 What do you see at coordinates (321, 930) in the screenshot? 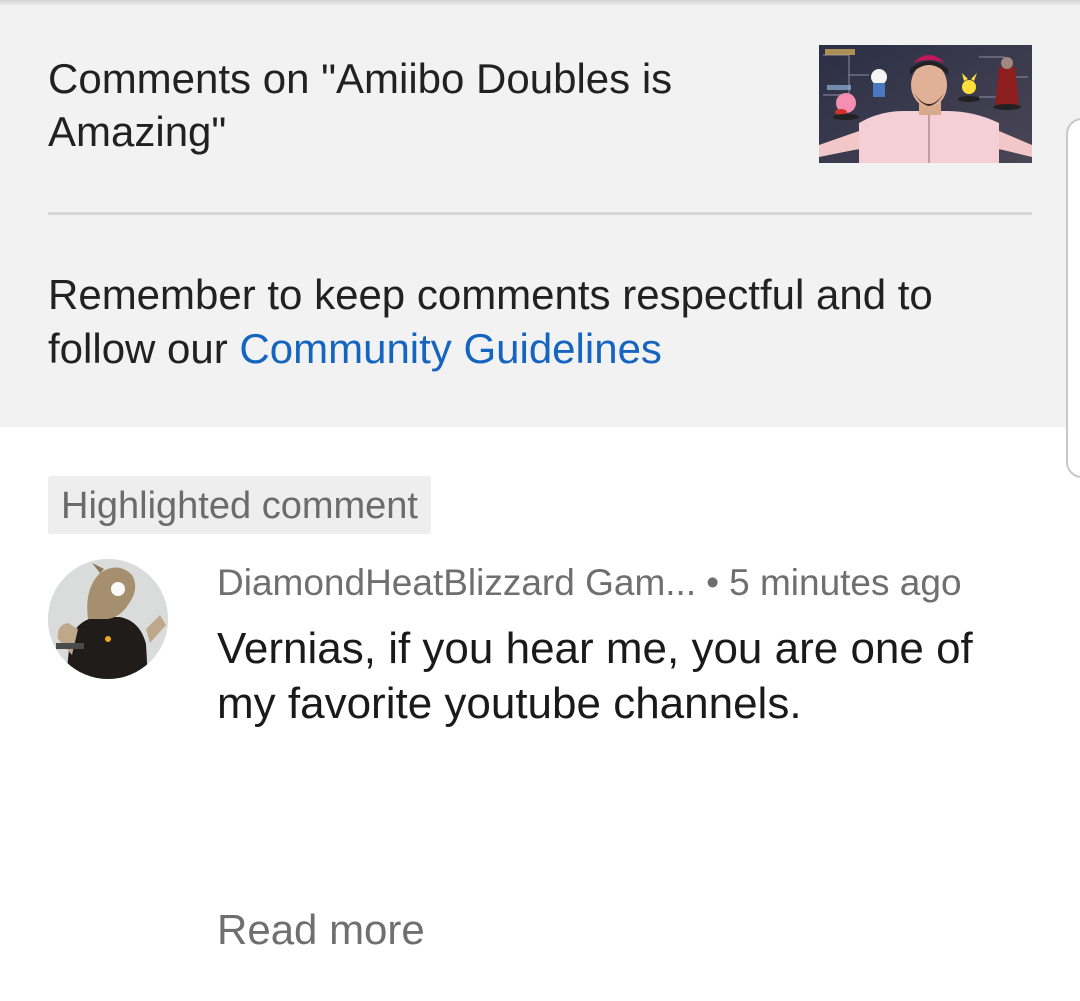
I see `read-more-button: Read more` at bounding box center [321, 930].